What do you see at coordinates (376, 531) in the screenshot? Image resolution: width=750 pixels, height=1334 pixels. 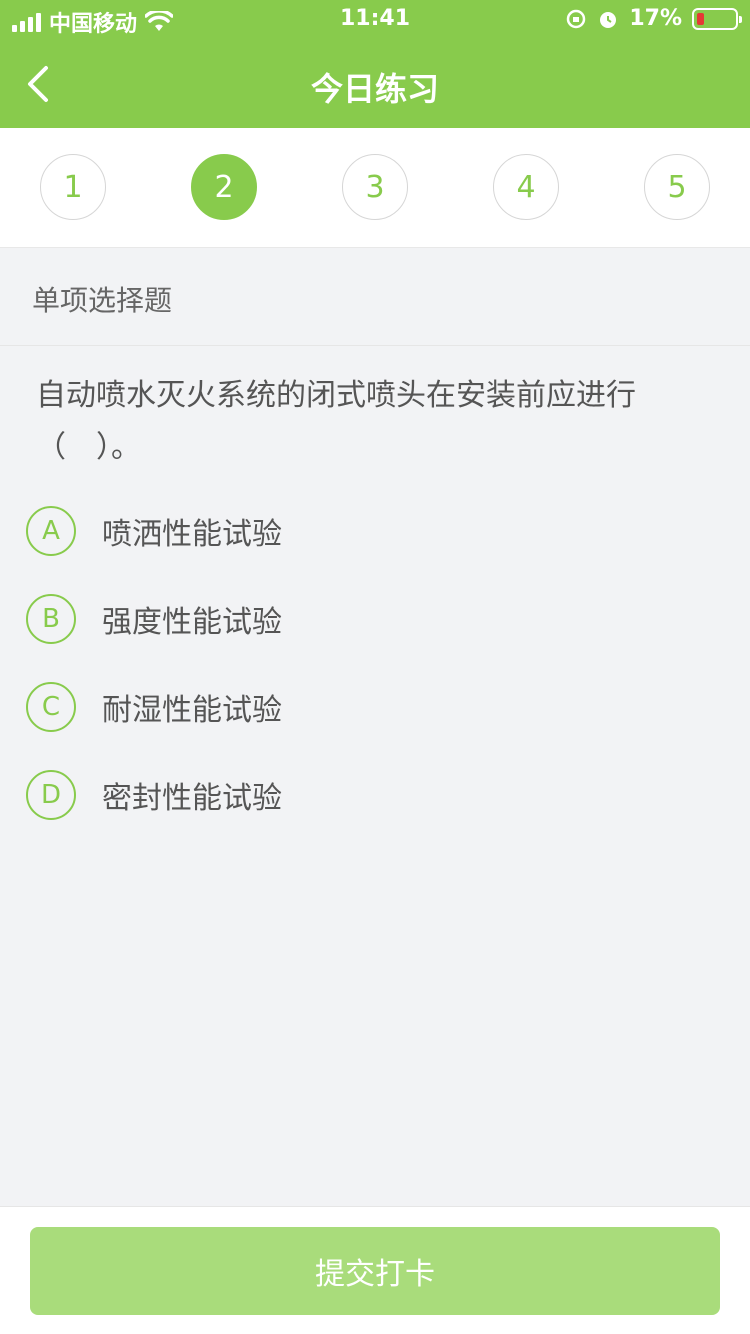 I see `option-a: A 喷洒性能试验` at bounding box center [376, 531].